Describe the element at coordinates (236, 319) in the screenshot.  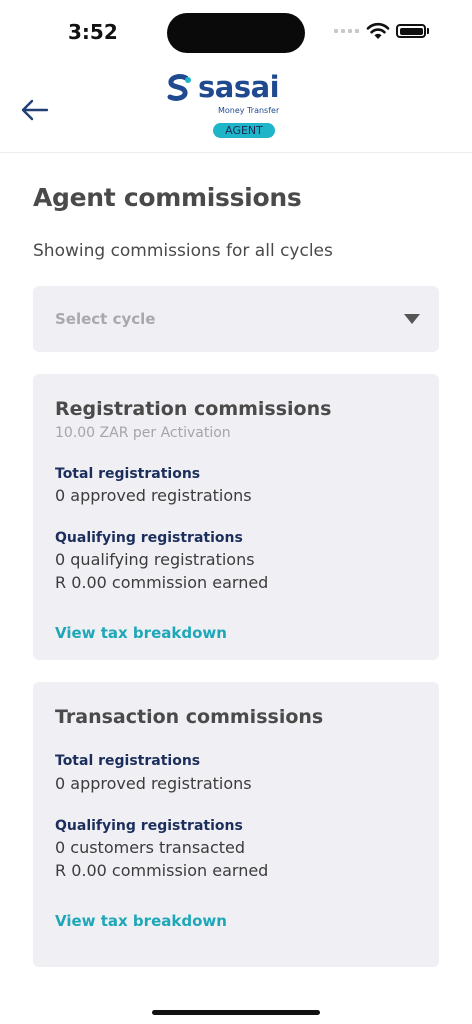
I see `select-cycle-dropdown: Select cycle` at that location.